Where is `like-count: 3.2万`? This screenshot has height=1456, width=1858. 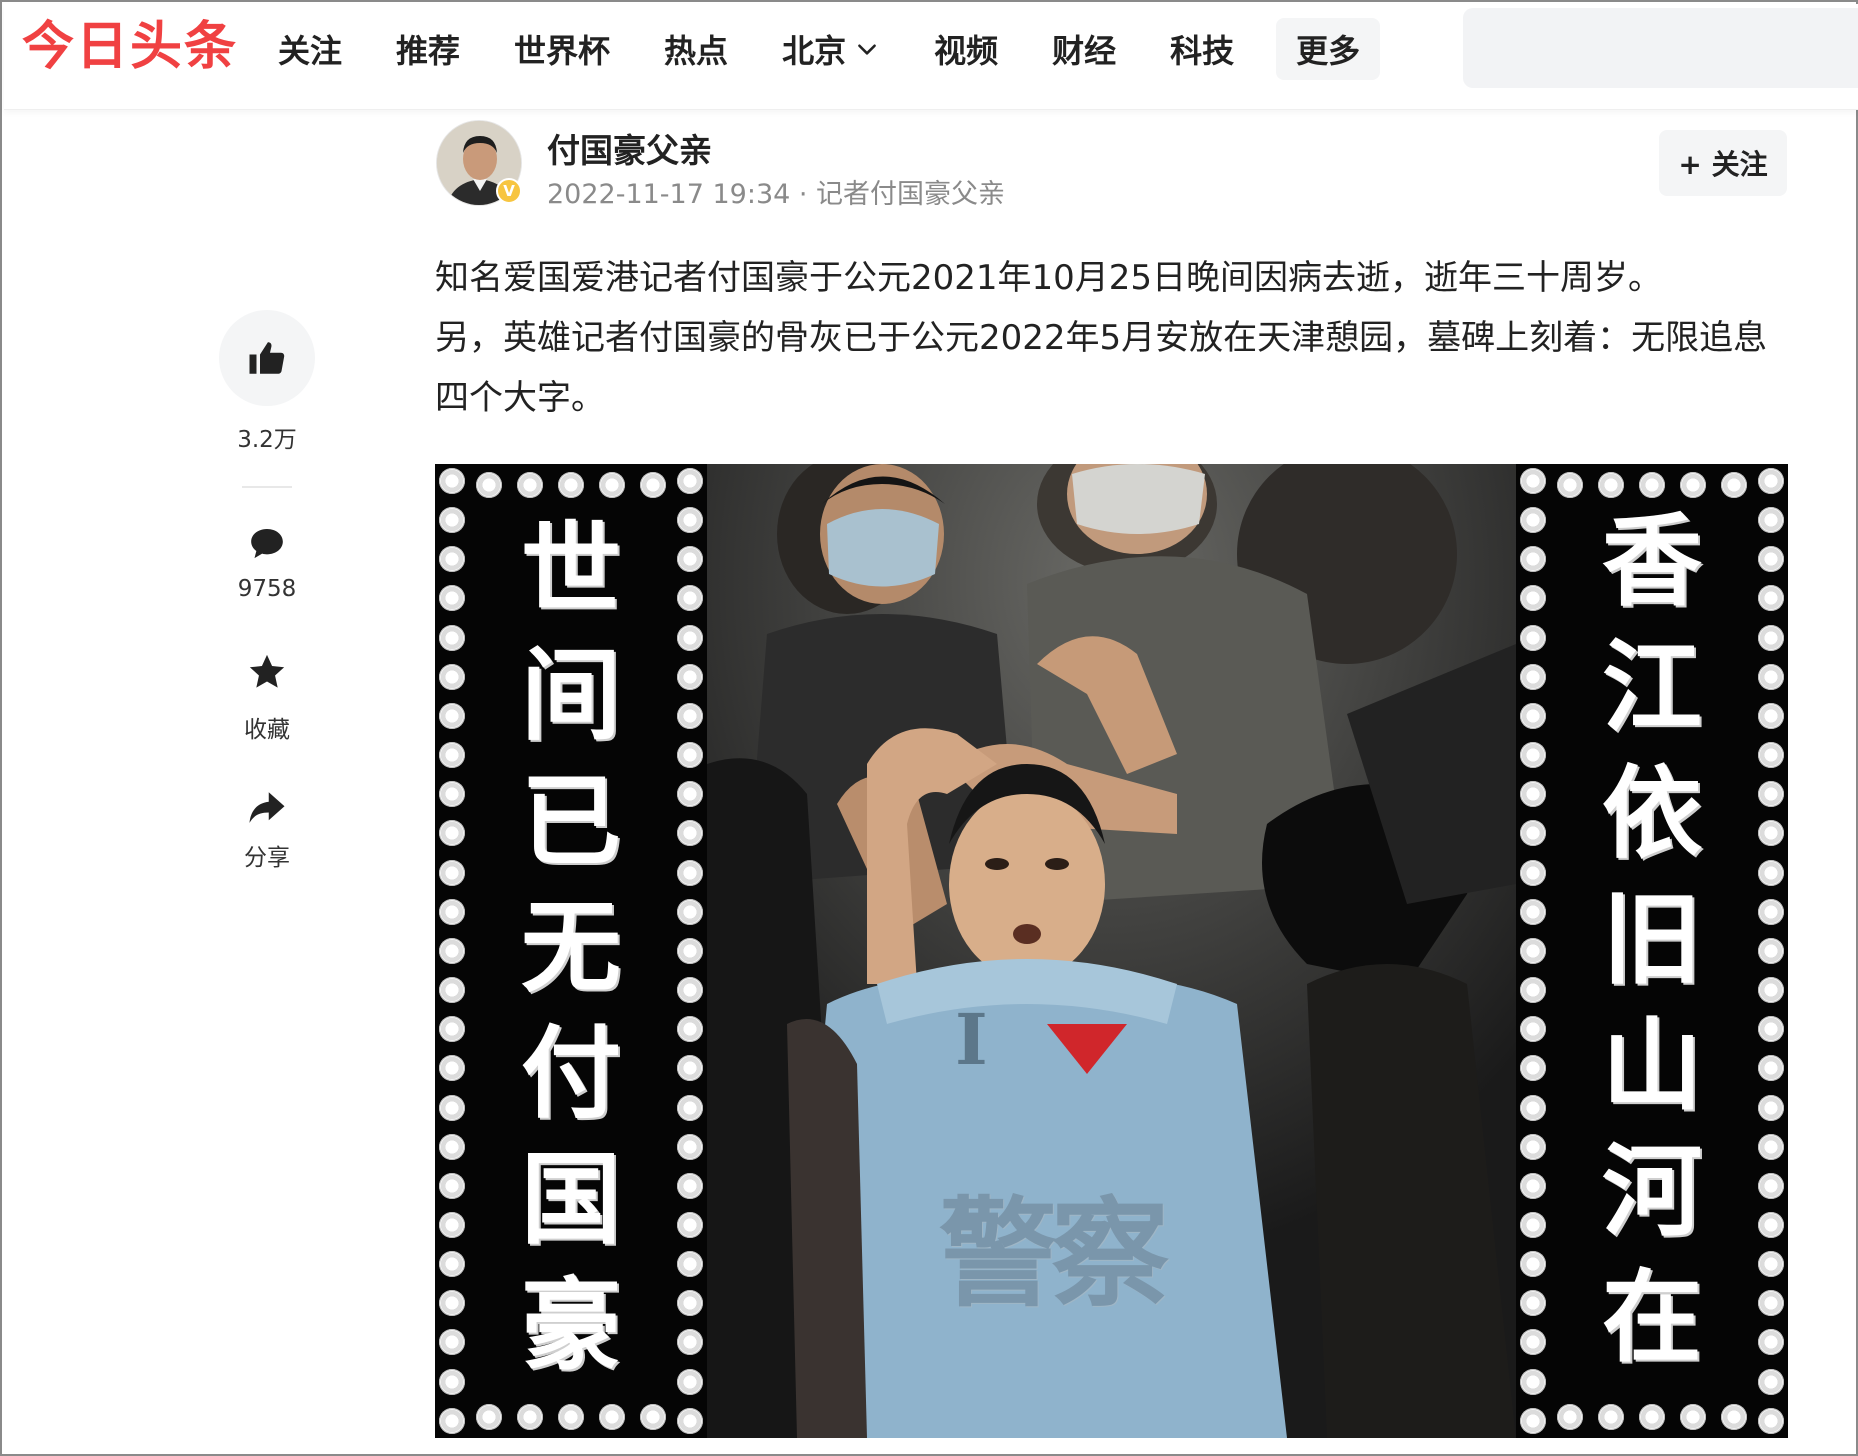
like-count: 3.2万 is located at coordinates (267, 440).